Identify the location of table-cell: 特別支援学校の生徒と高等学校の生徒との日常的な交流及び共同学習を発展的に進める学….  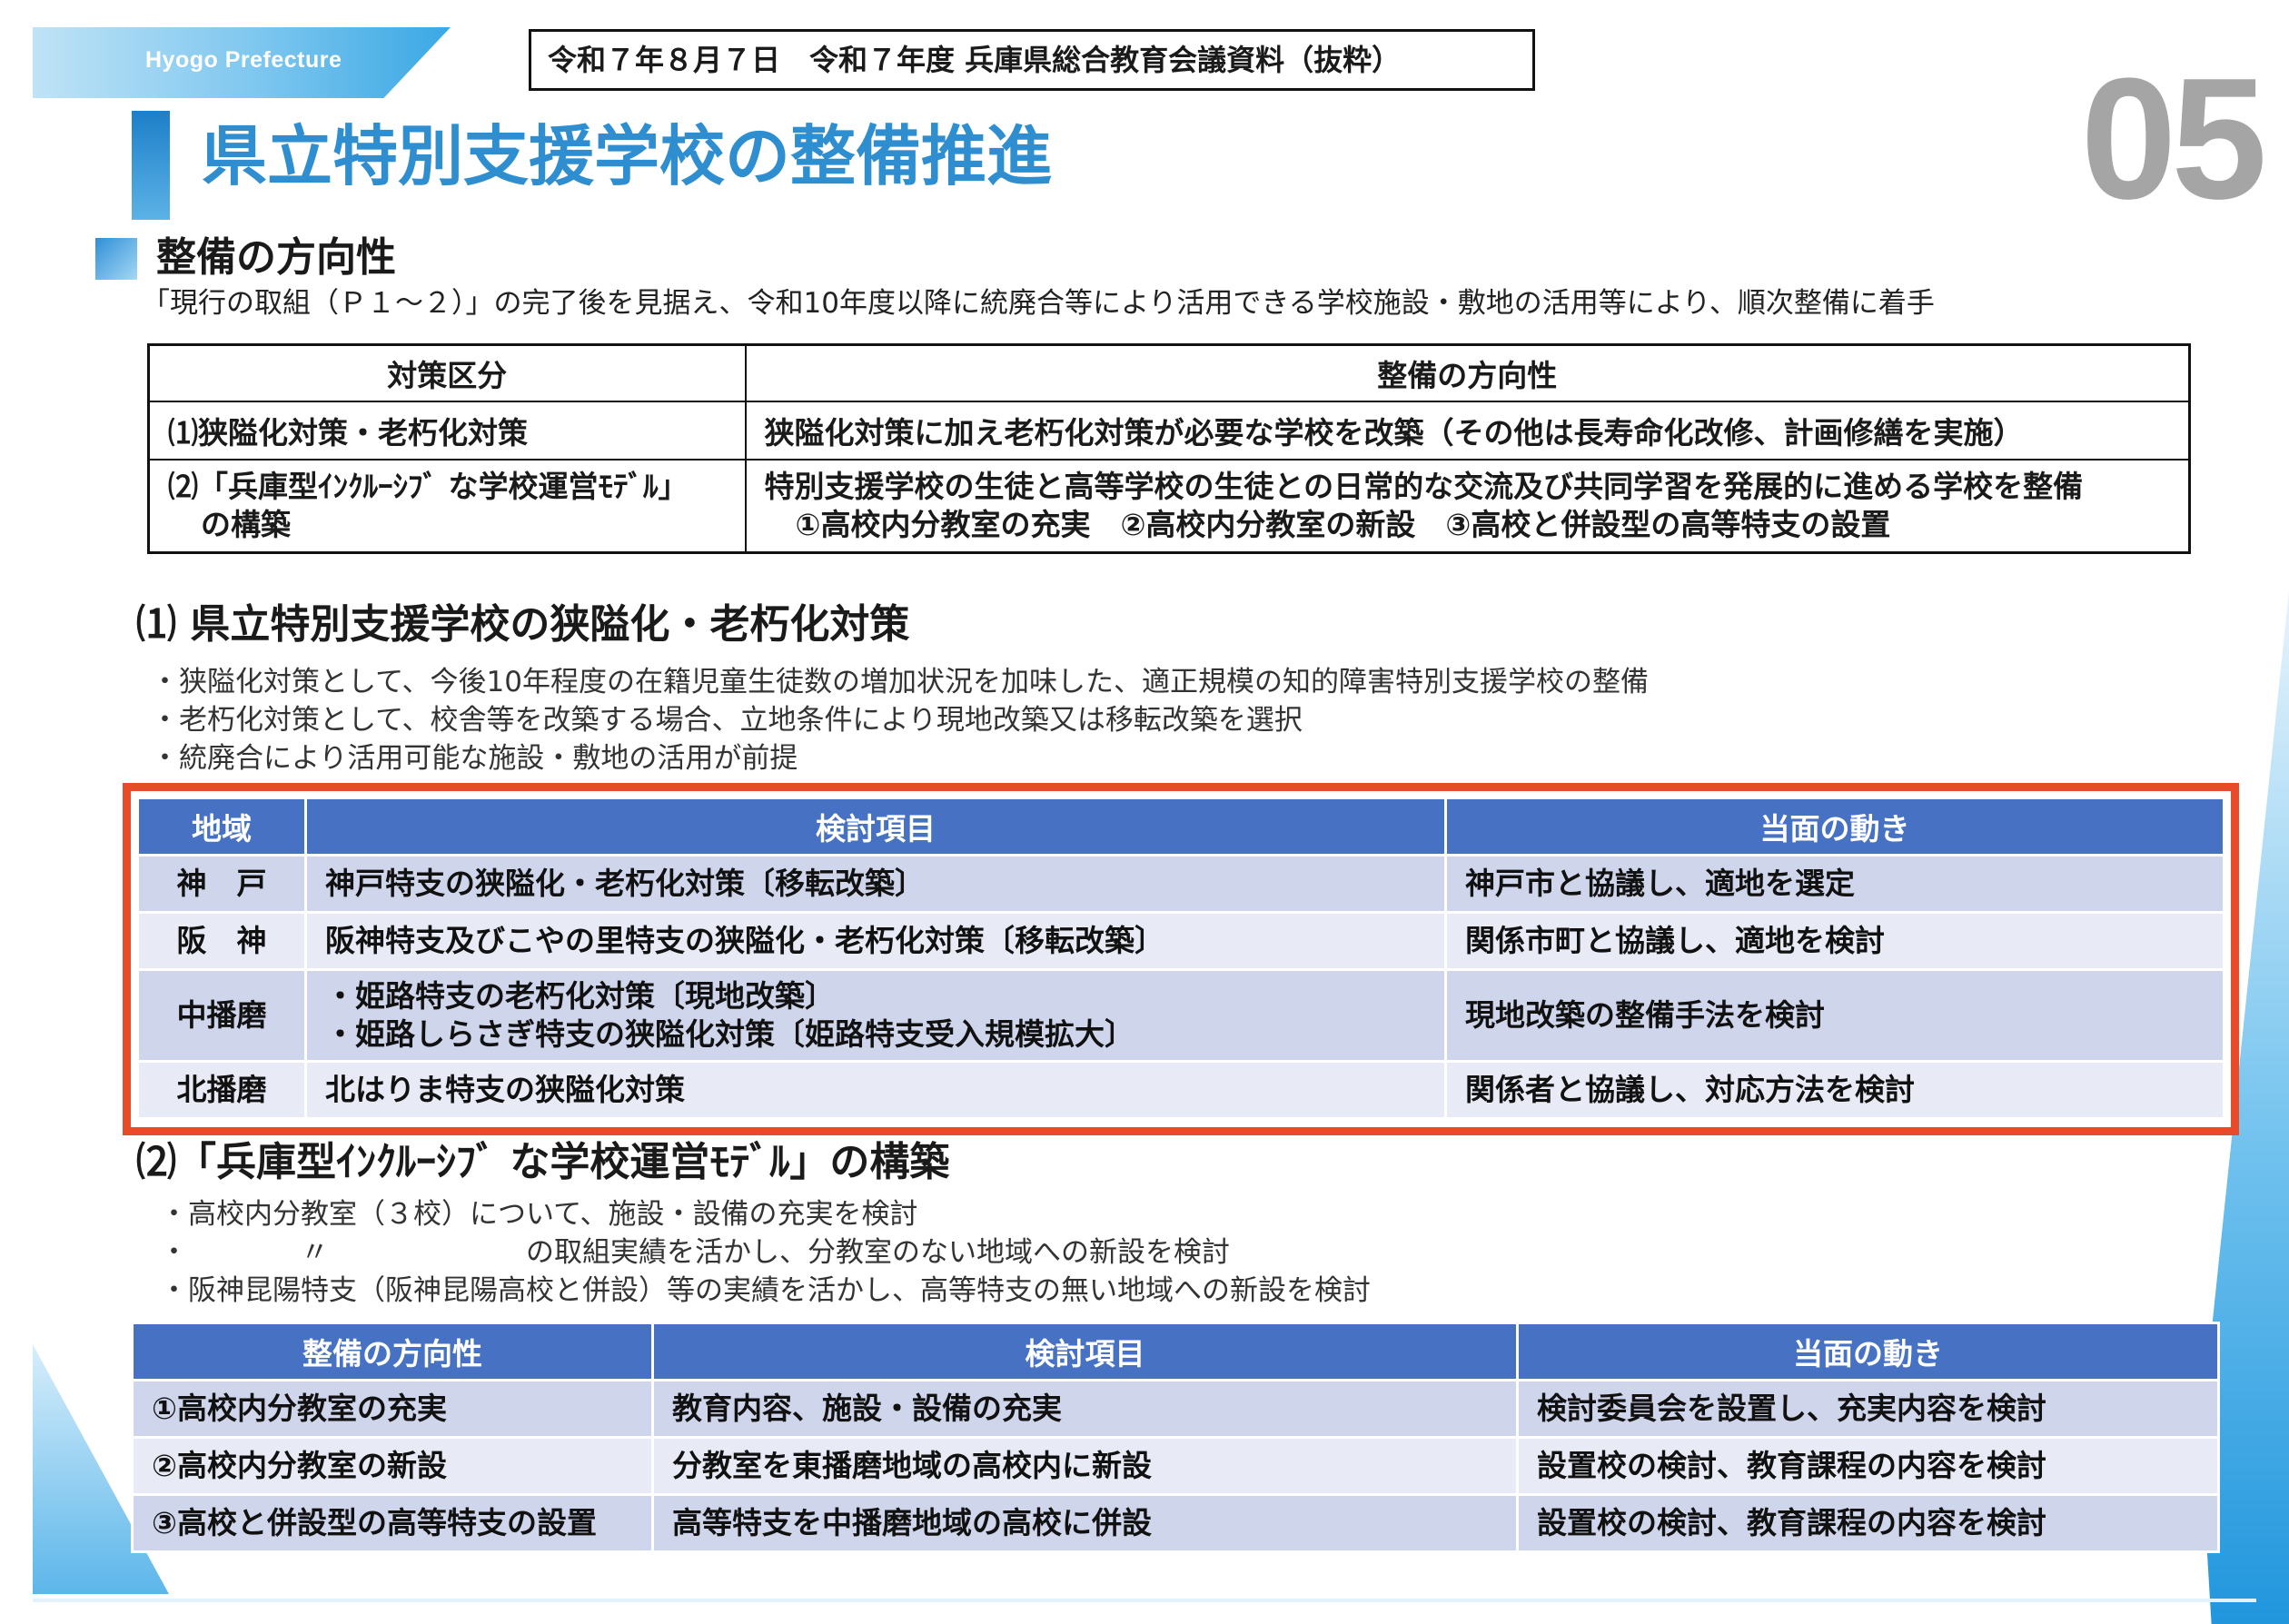
(1468, 506).